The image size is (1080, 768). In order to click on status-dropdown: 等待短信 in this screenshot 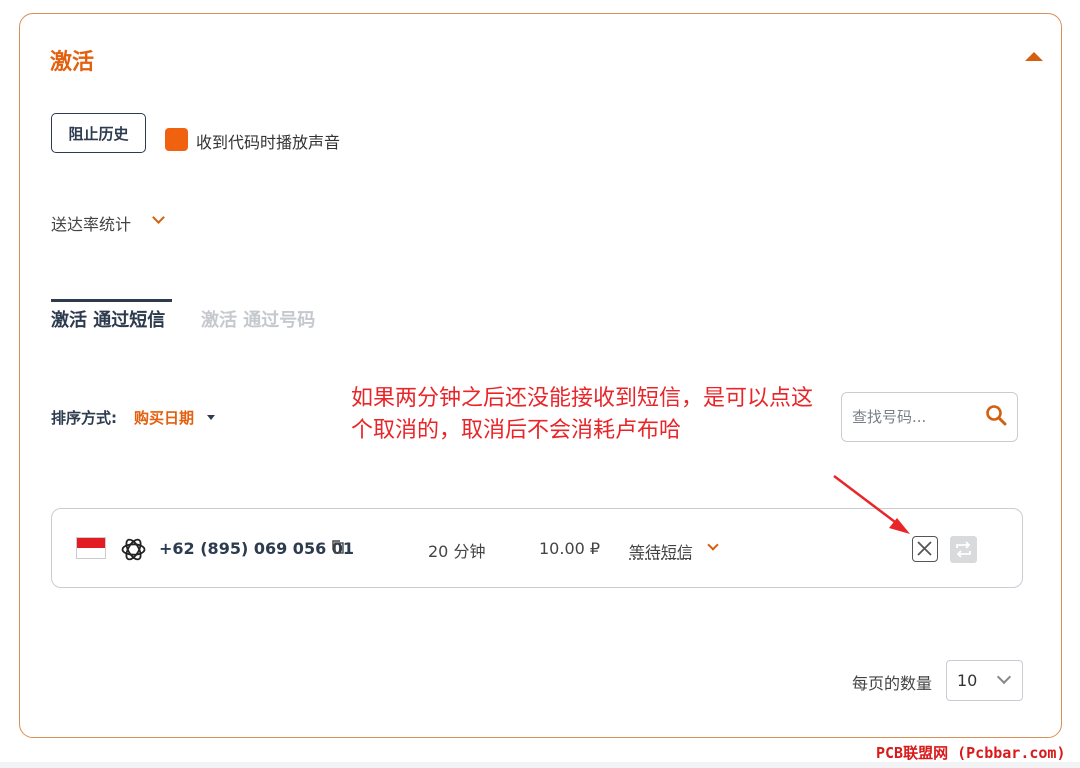, I will do `click(661, 551)`.